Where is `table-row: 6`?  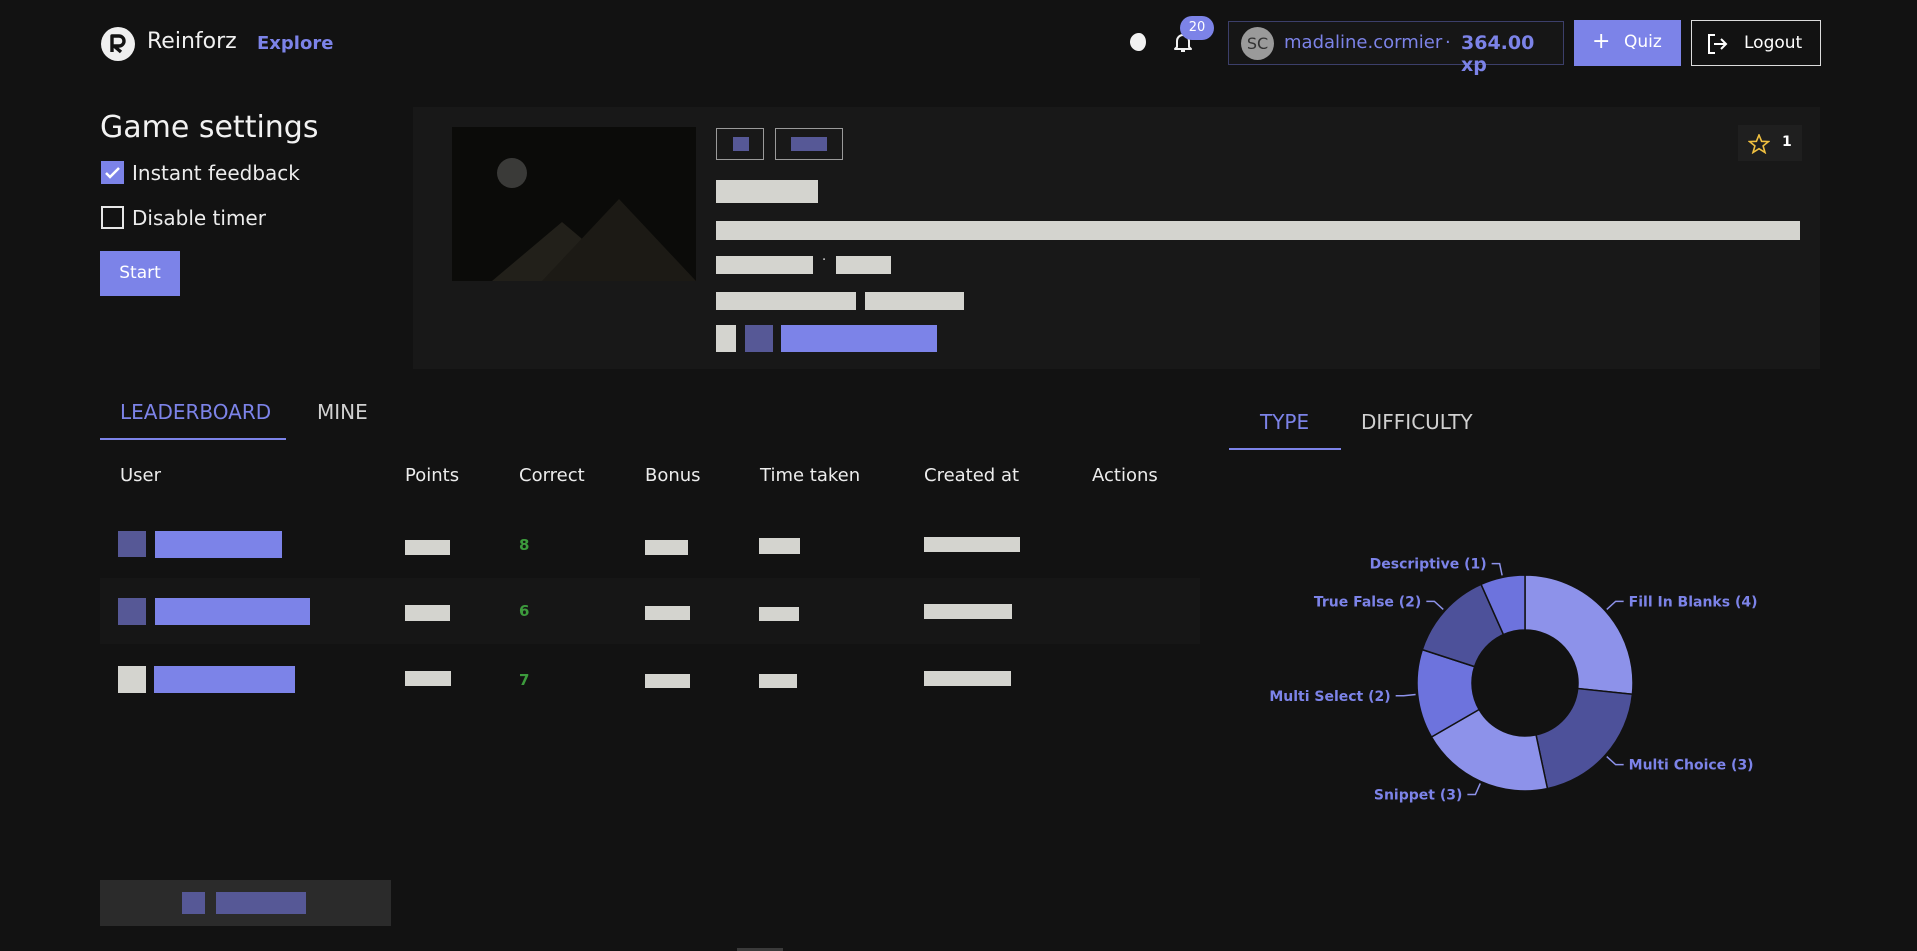 table-row: 6 is located at coordinates (650, 611).